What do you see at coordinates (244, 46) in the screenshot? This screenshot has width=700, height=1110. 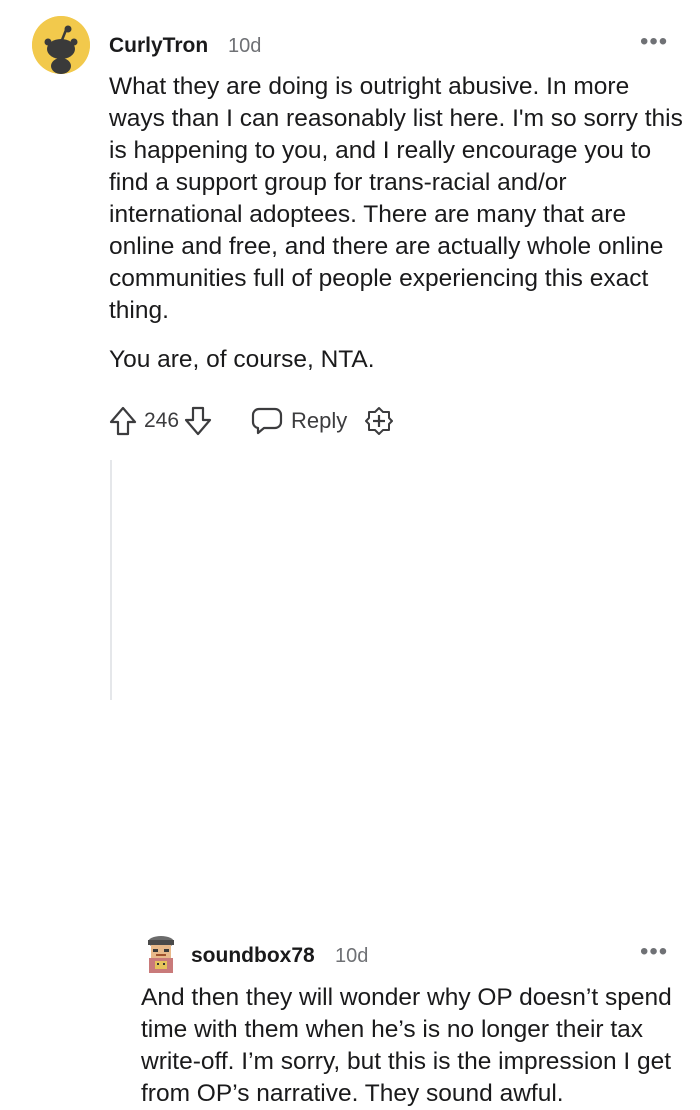 I see `comment-timestamp: 10d` at bounding box center [244, 46].